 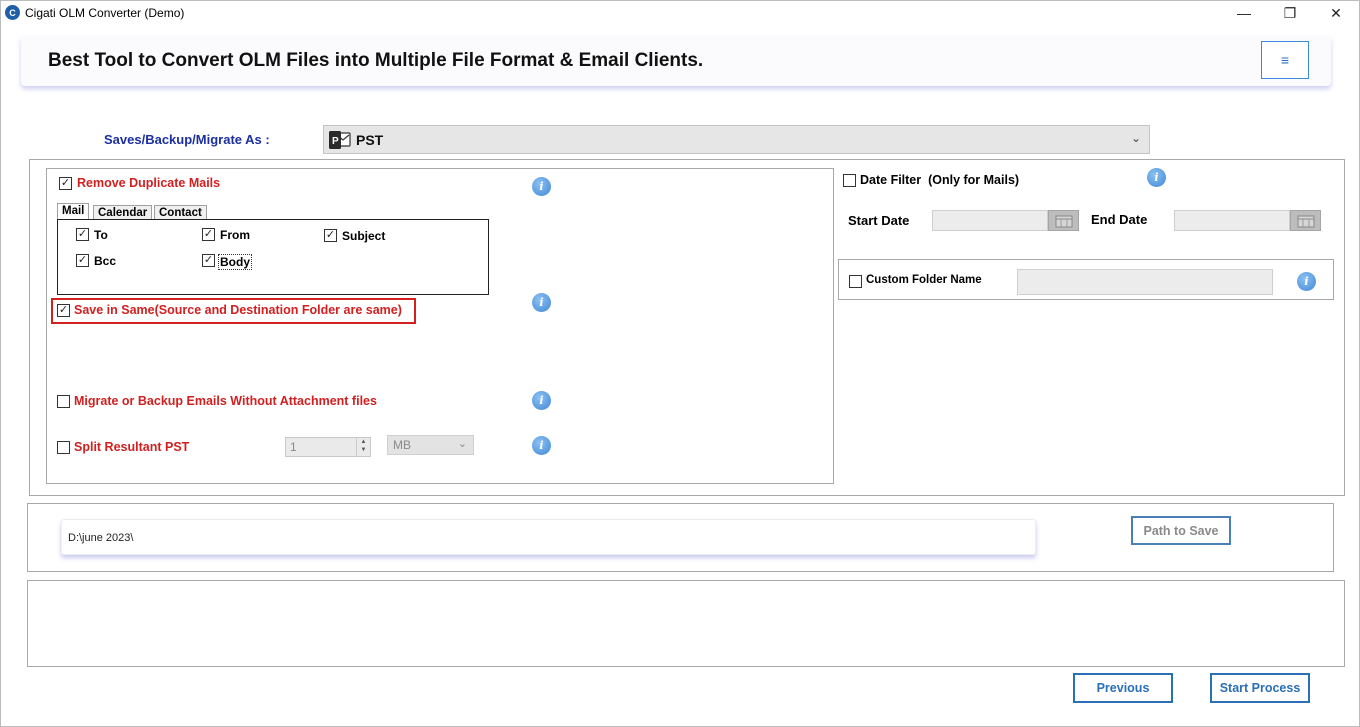 I want to click on field-bcc-label: Bcc, so click(x=105, y=261).